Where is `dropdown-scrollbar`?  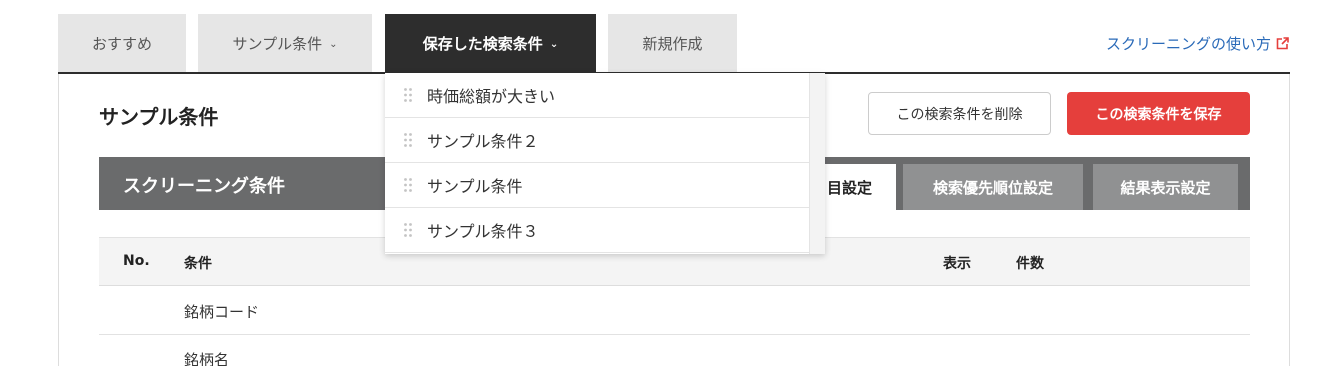
dropdown-scrollbar is located at coordinates (817, 163).